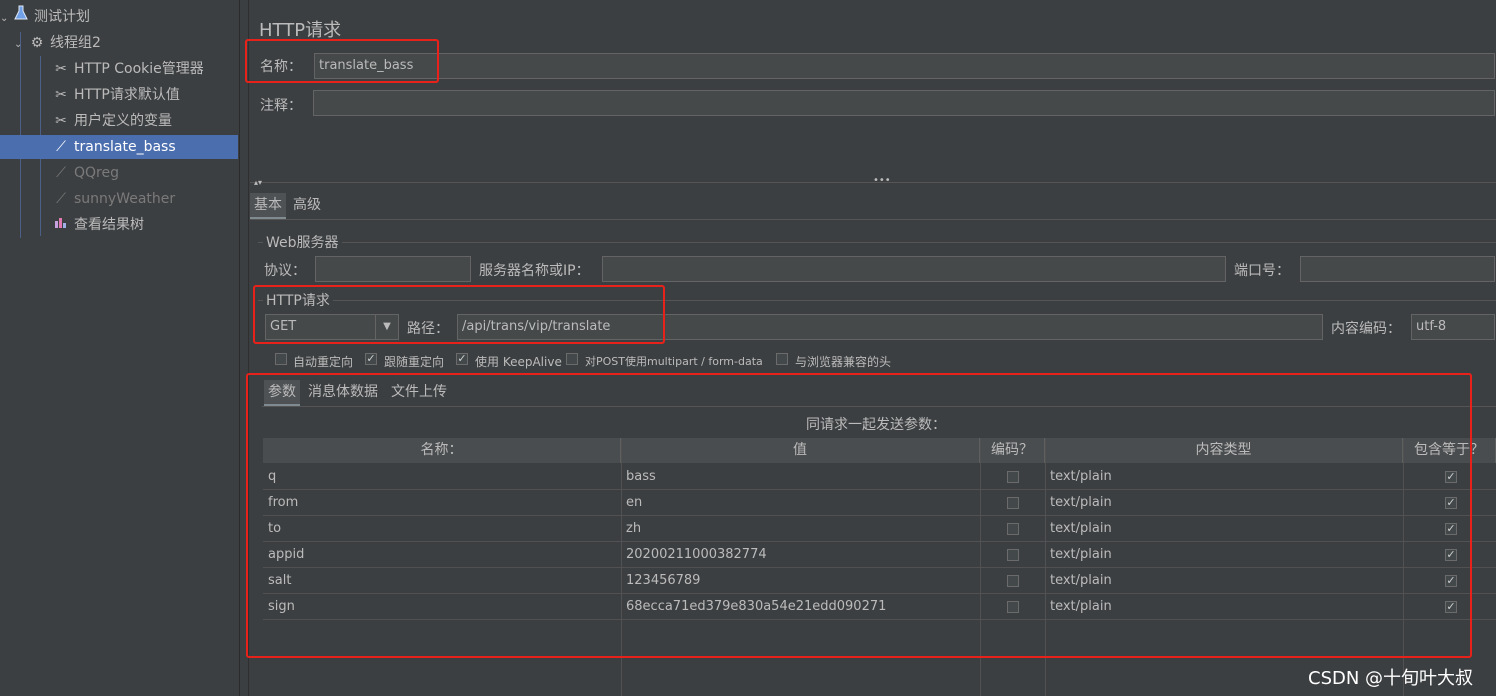  Describe the element at coordinates (283, 555) in the screenshot. I see `param-name: appid` at that location.